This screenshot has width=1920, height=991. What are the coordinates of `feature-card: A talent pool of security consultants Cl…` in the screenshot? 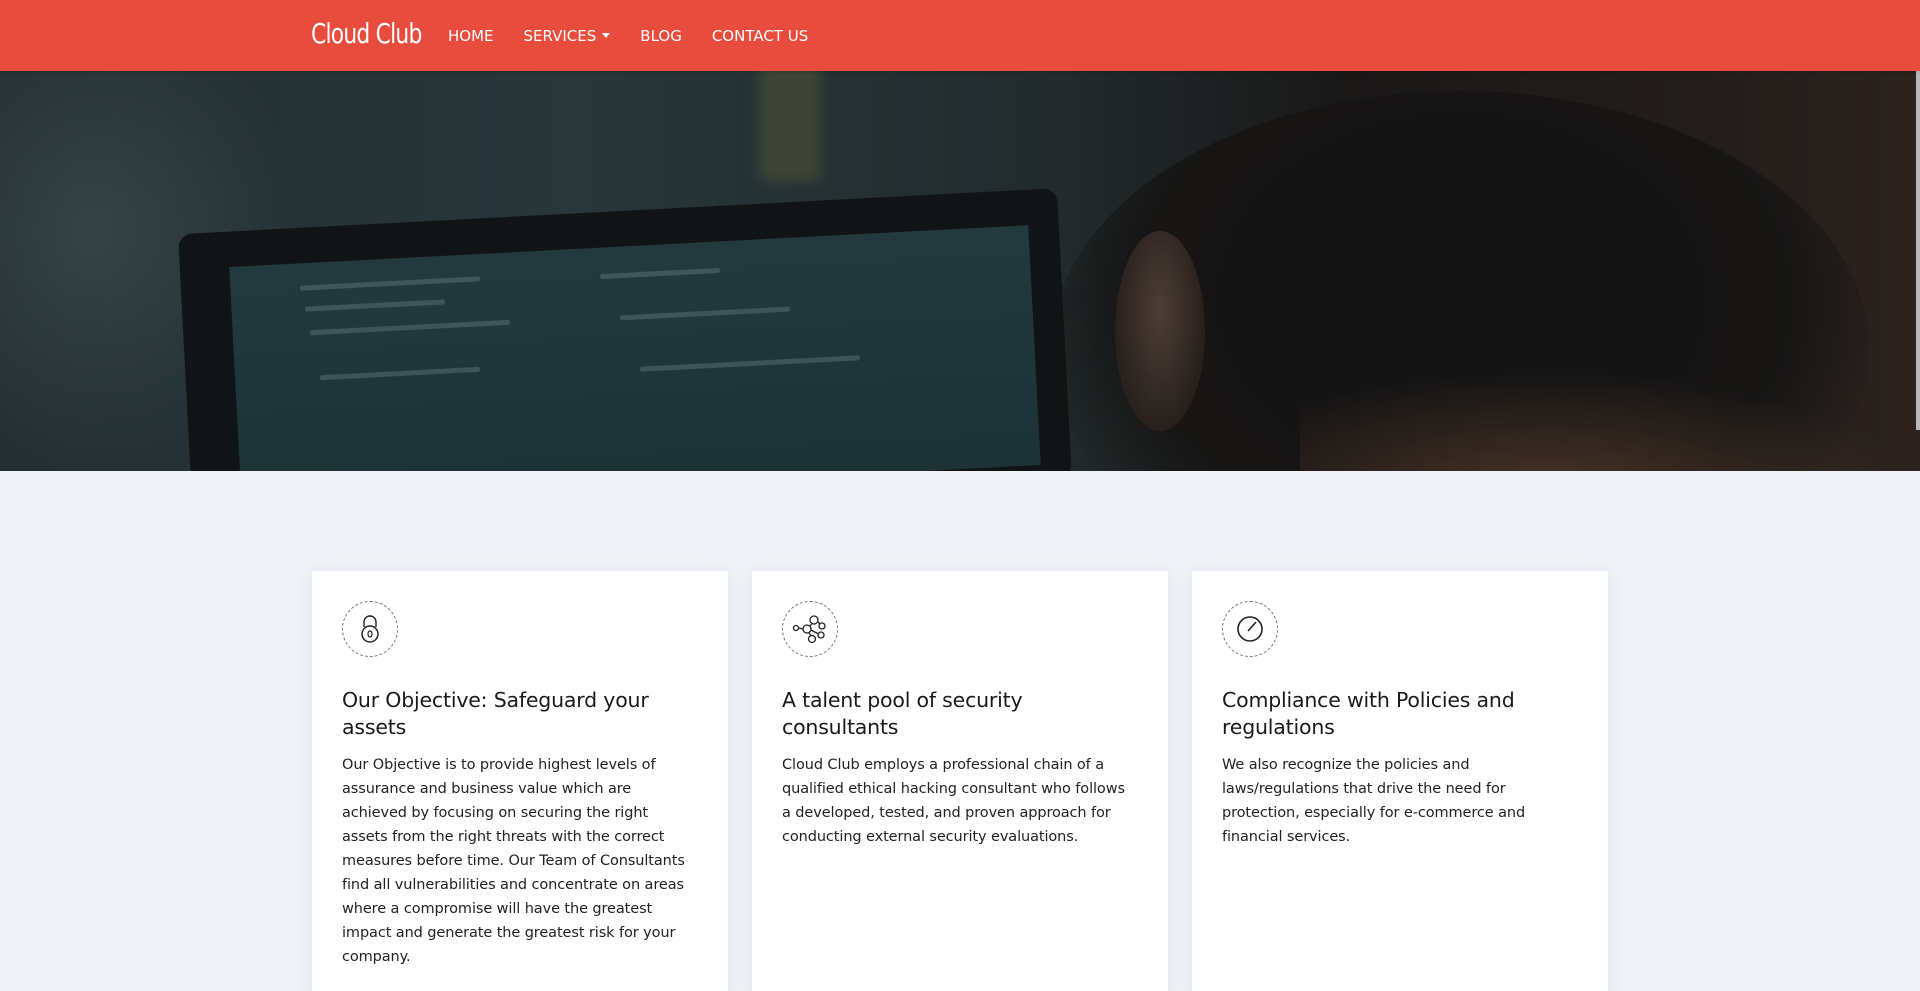 It's located at (960, 781).